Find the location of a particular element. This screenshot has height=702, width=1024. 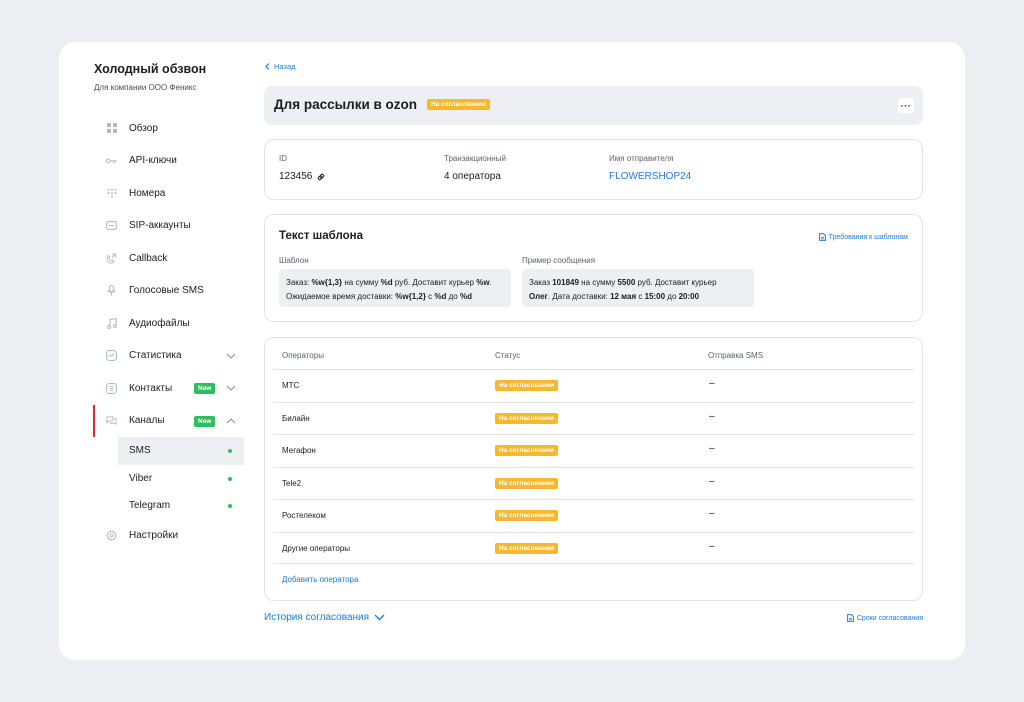

more-icon: ··· is located at coordinates (906, 105).